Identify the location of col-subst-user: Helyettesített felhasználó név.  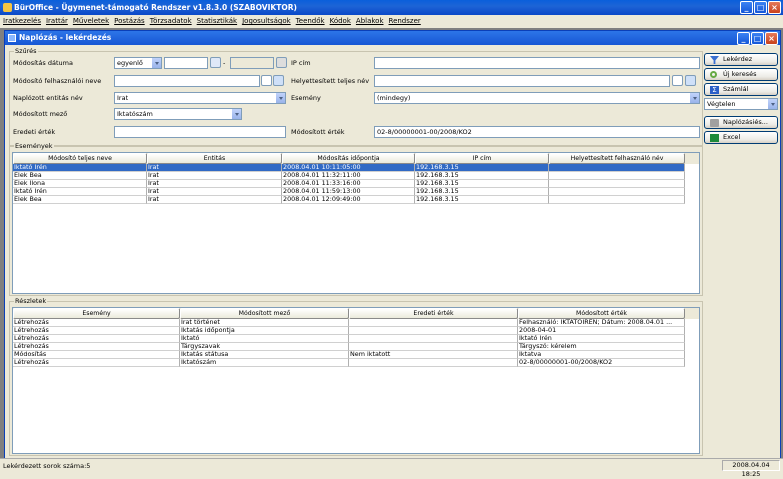
(617, 158).